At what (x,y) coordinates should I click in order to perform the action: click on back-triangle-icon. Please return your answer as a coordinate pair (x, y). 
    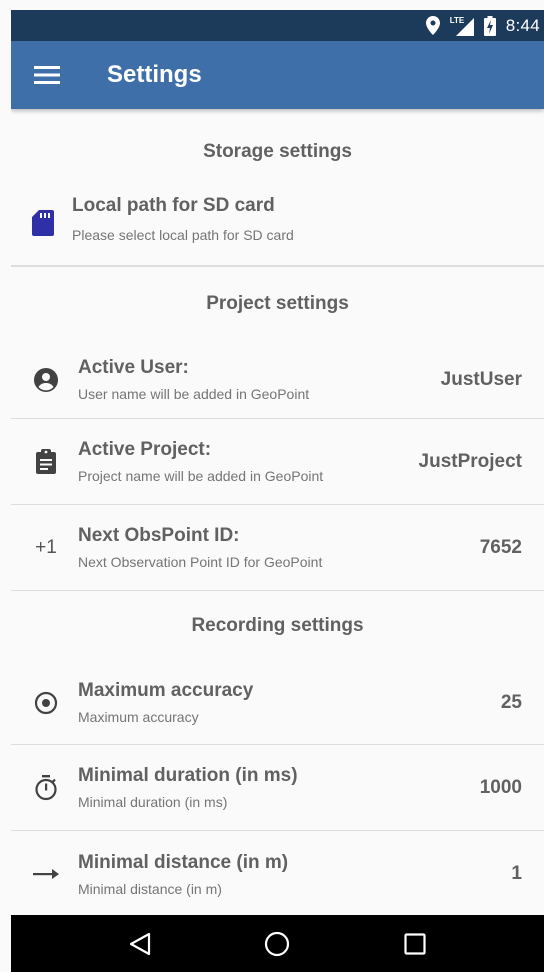
    Looking at the image, I should click on (139, 943).